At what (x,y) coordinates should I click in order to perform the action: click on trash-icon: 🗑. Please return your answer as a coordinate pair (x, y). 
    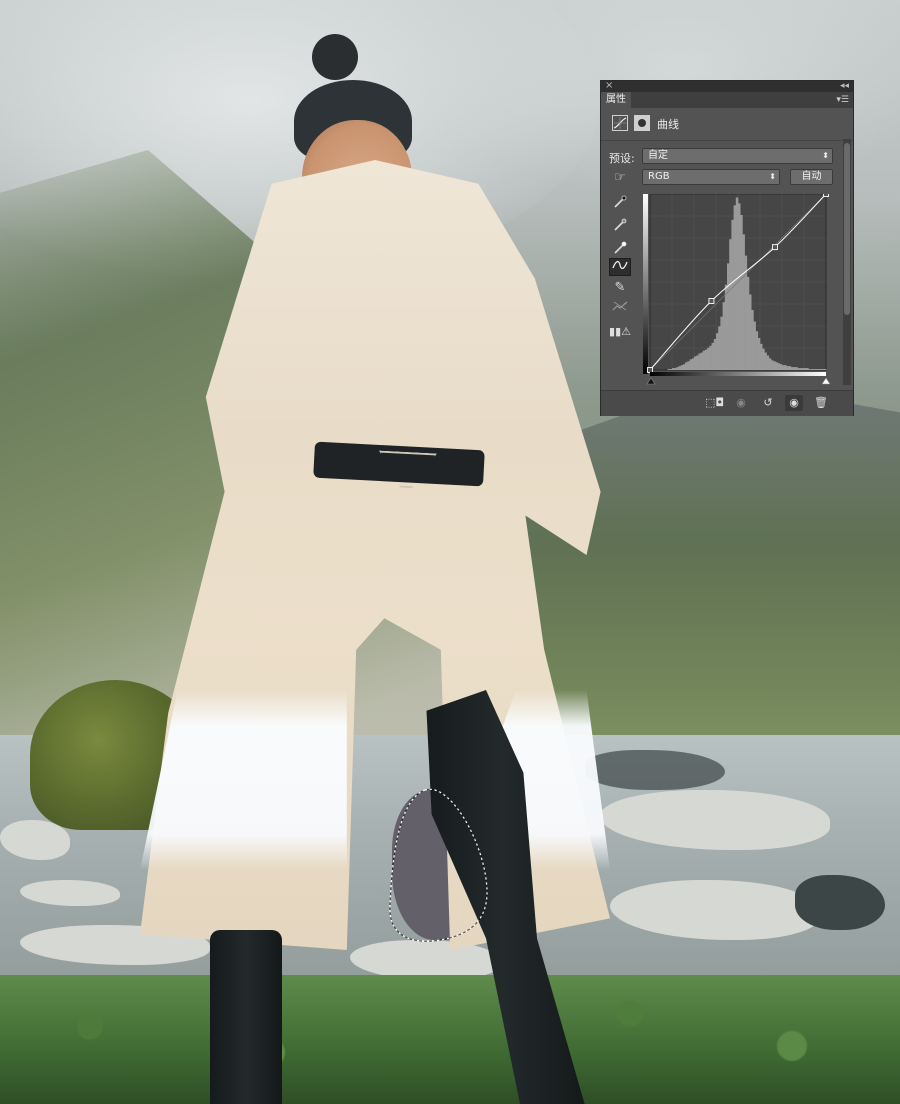
    Looking at the image, I should click on (821, 403).